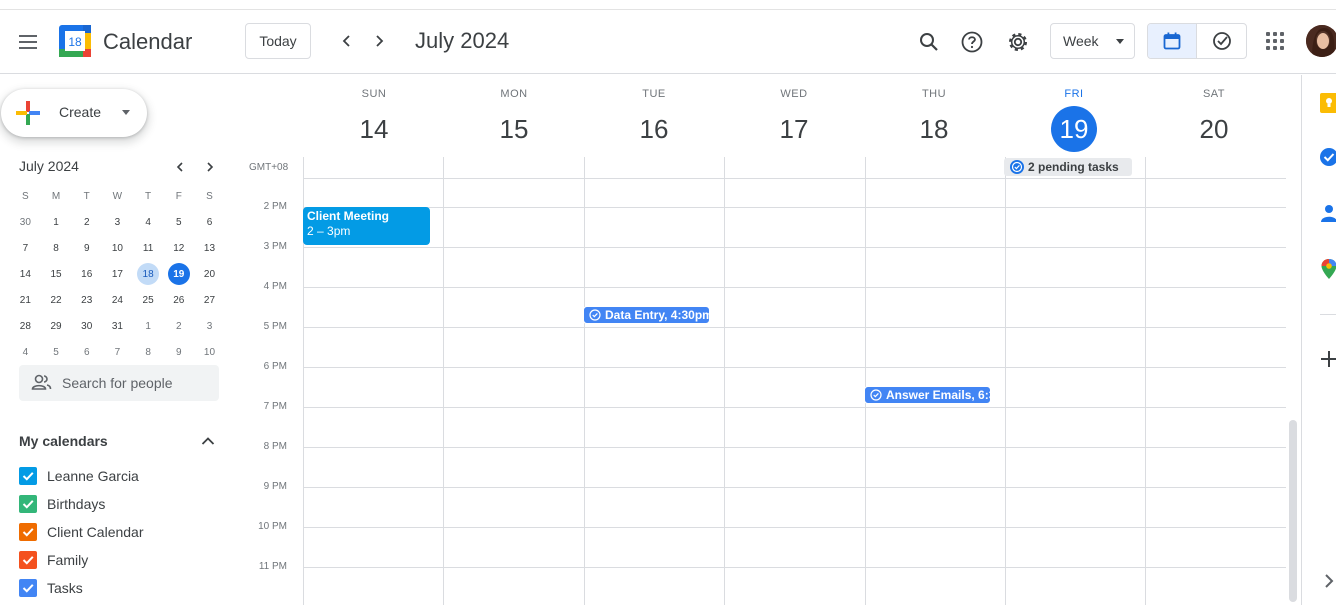  Describe the element at coordinates (1214, 129) in the screenshot. I see `day-number: 20` at that location.